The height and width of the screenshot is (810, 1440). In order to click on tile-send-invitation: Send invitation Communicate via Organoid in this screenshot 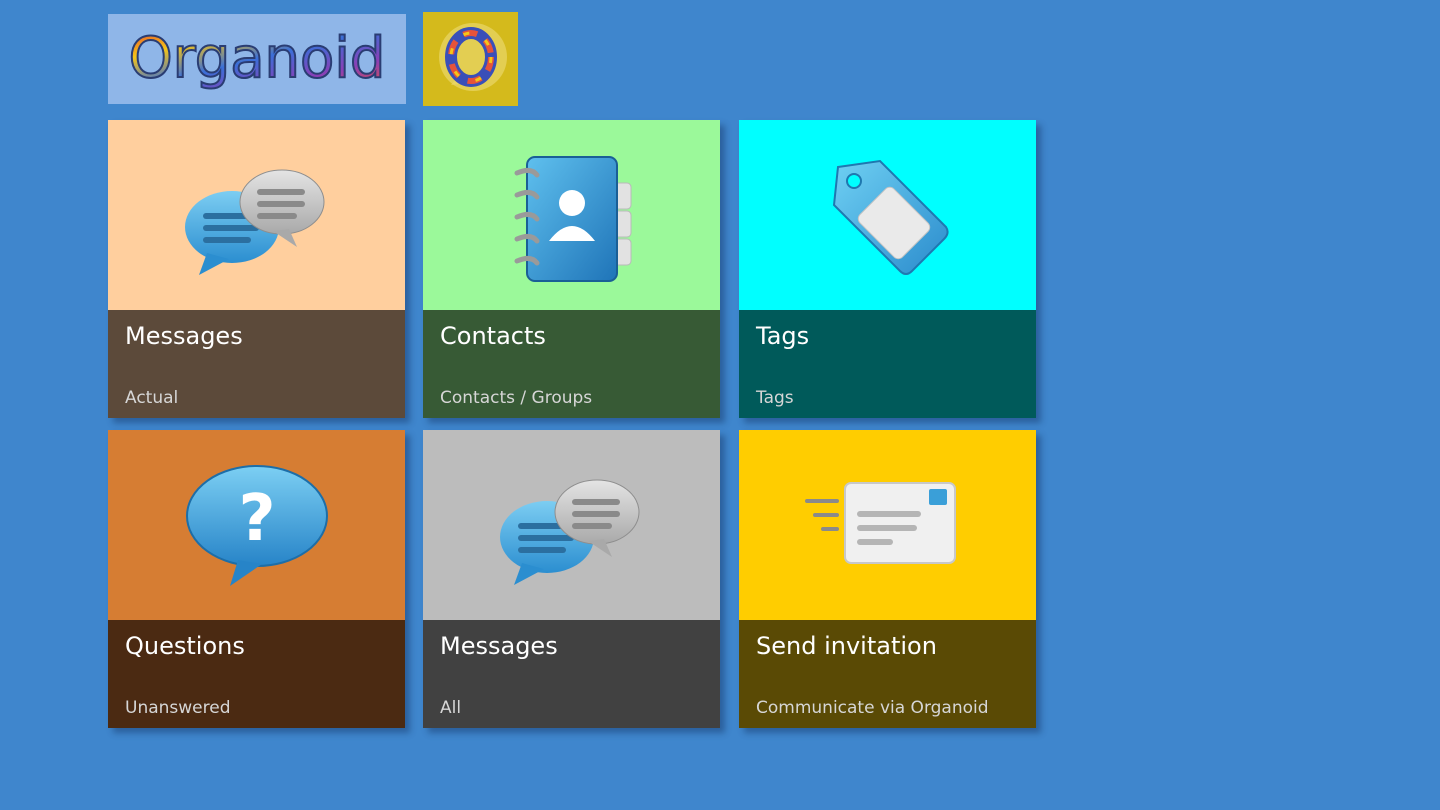, I will do `click(887, 579)`.